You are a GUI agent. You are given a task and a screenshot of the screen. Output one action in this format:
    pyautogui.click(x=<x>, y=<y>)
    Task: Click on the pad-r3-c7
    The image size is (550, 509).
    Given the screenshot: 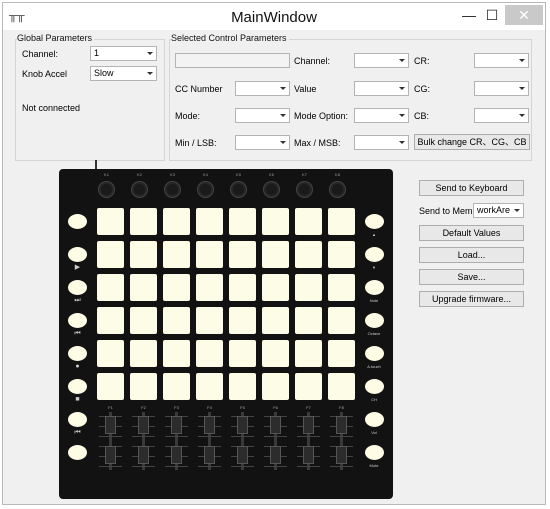 What is the action you would take?
    pyautogui.click(x=308, y=287)
    